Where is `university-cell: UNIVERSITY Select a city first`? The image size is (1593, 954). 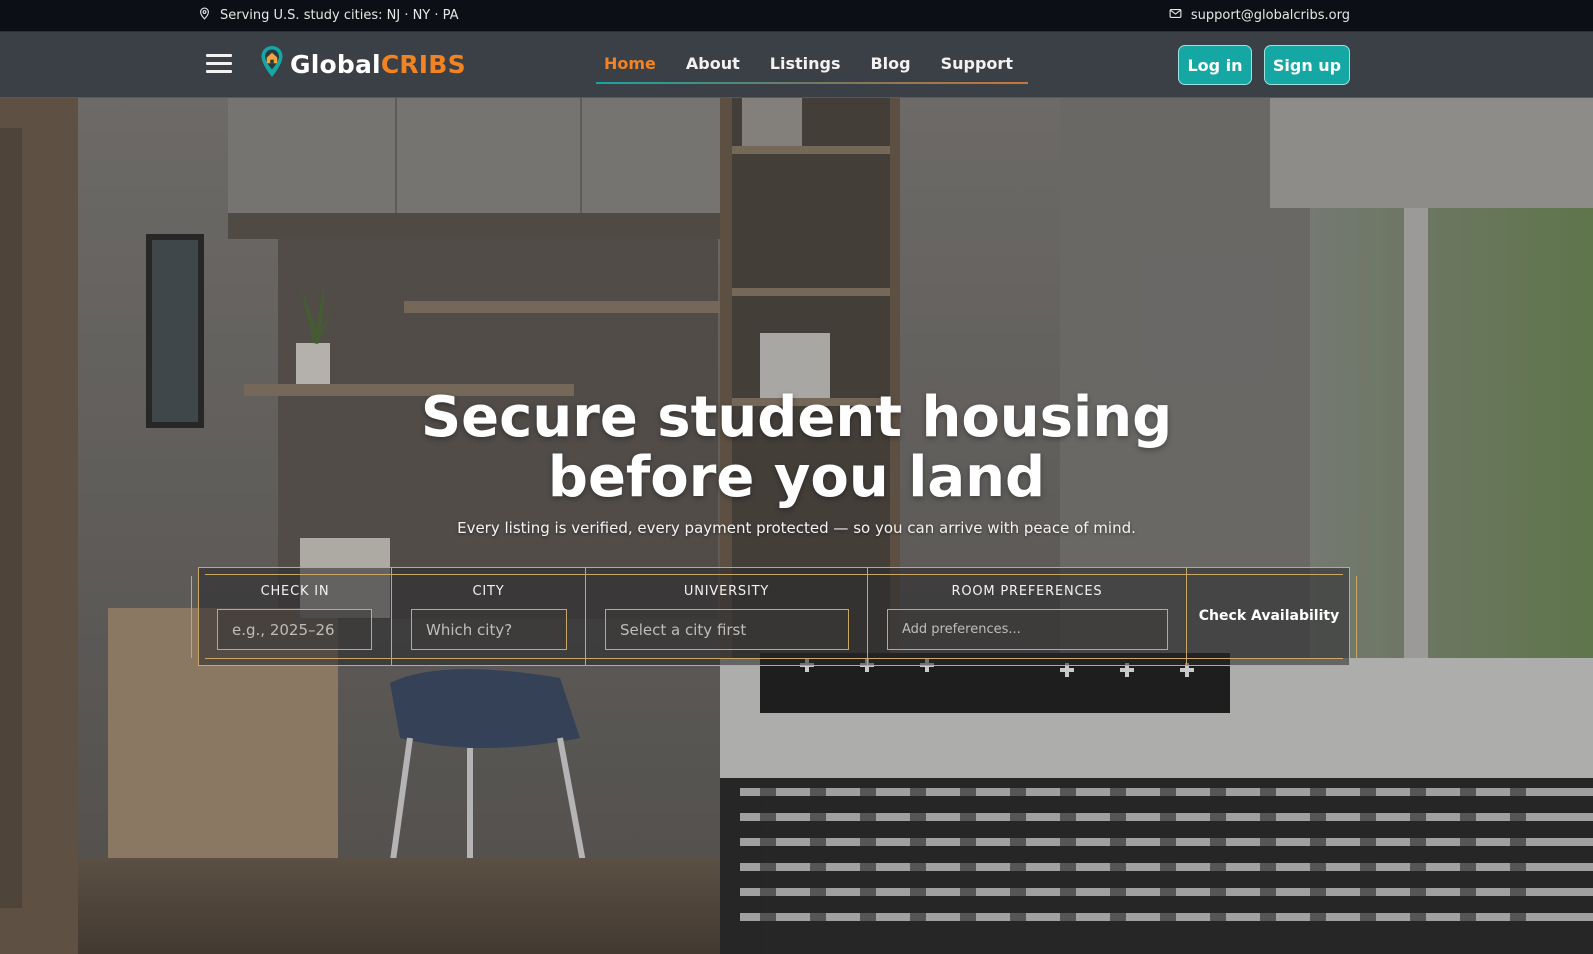 university-cell: UNIVERSITY Select a city first is located at coordinates (727, 616).